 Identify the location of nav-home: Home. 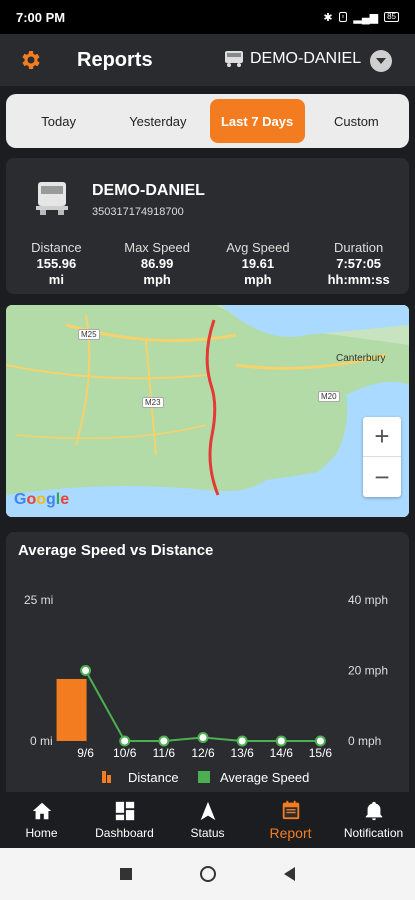
(41, 820).